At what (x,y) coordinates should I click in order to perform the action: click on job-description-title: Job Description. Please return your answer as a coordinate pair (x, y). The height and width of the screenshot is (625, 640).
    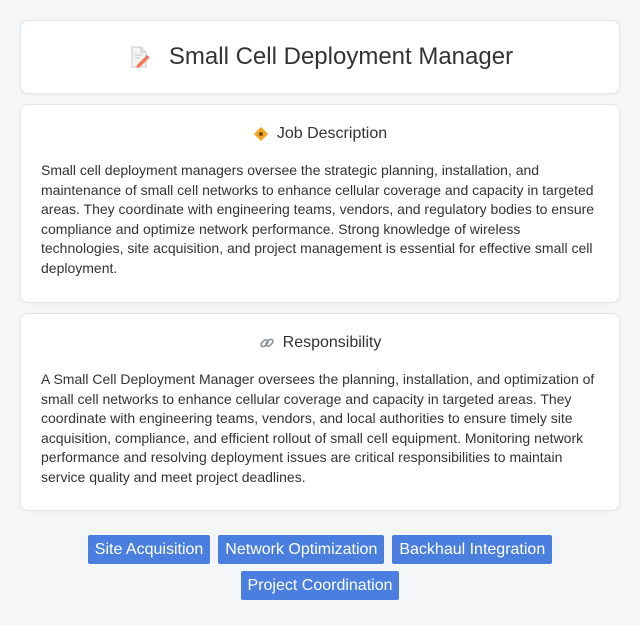
    Looking at the image, I should click on (332, 133).